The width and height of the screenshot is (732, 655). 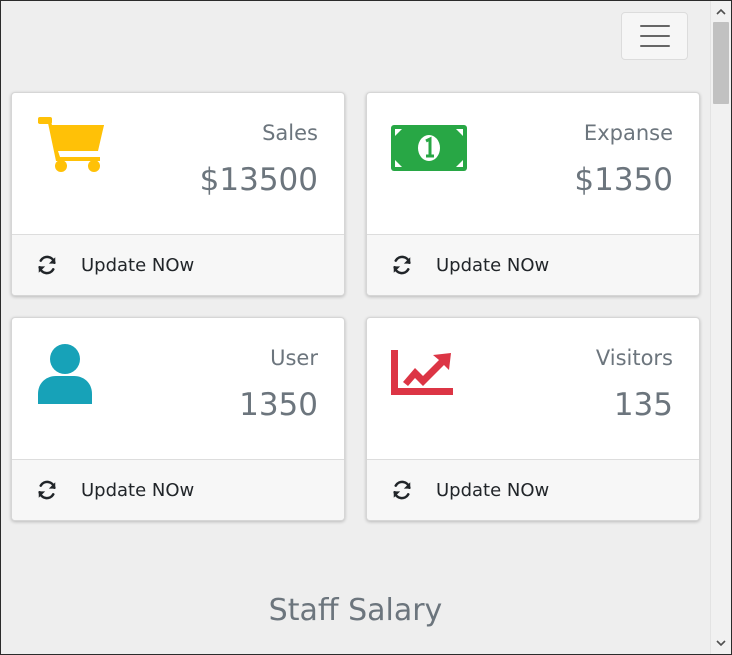 I want to click on chart-line-icon, so click(x=422, y=375).